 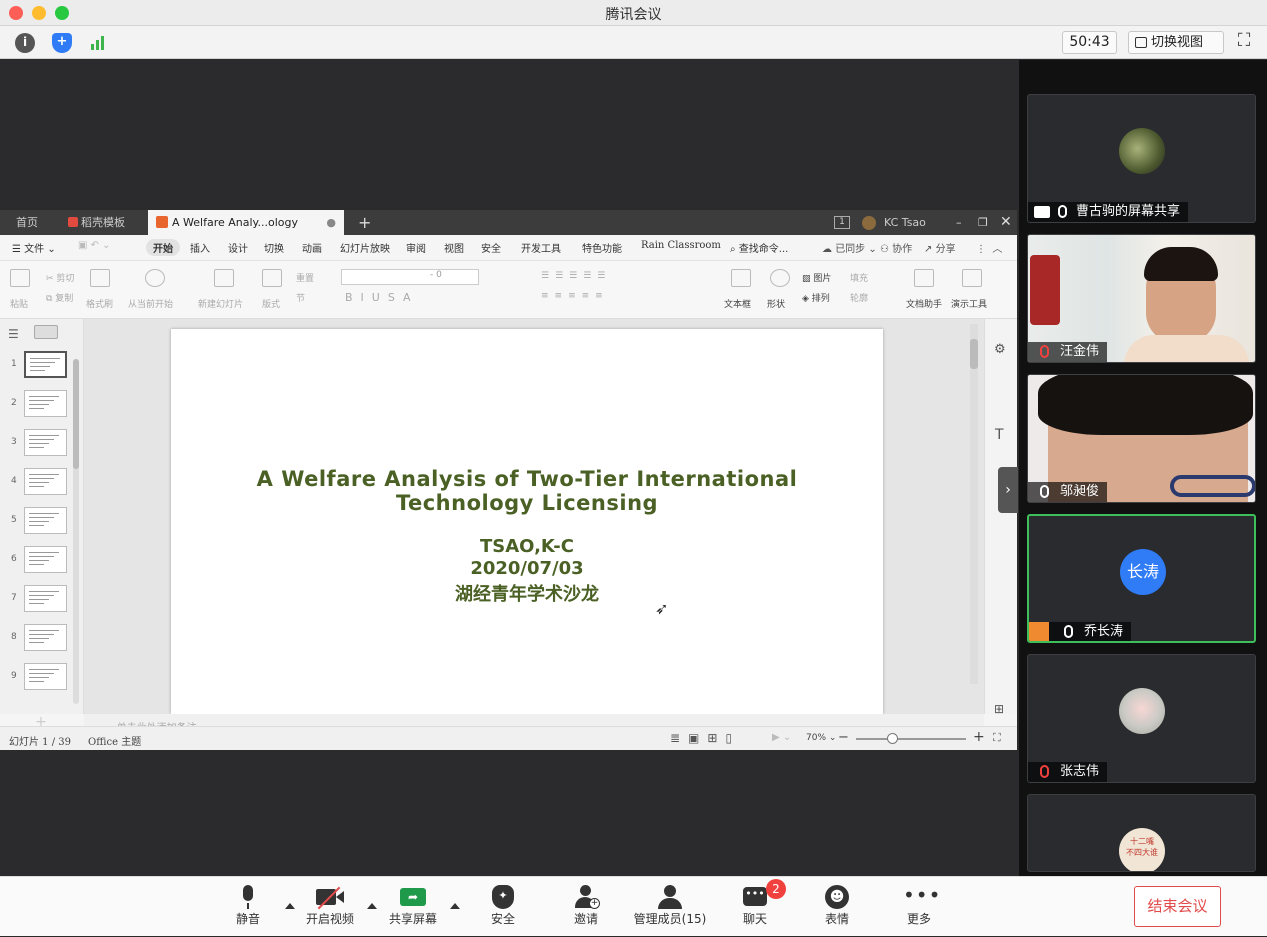 I want to click on start-video-button: 开启视频, so click(x=330, y=907).